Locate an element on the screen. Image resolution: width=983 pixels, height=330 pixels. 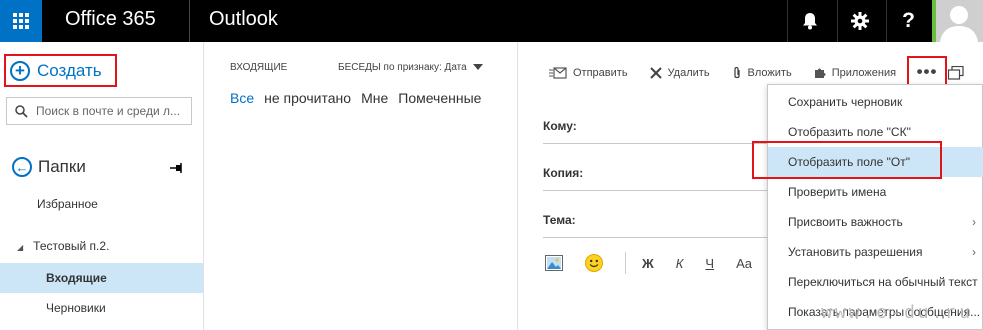
menu-item-set-importance: Присвоить важность › is located at coordinates (875, 222).